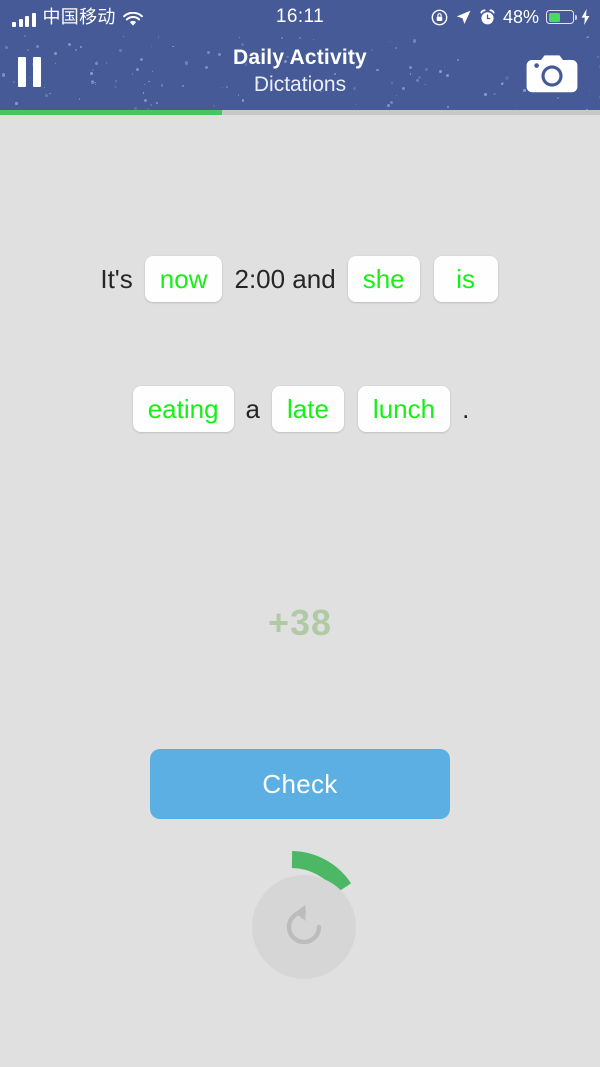  I want to click on answer-chip: is, so click(465, 279).